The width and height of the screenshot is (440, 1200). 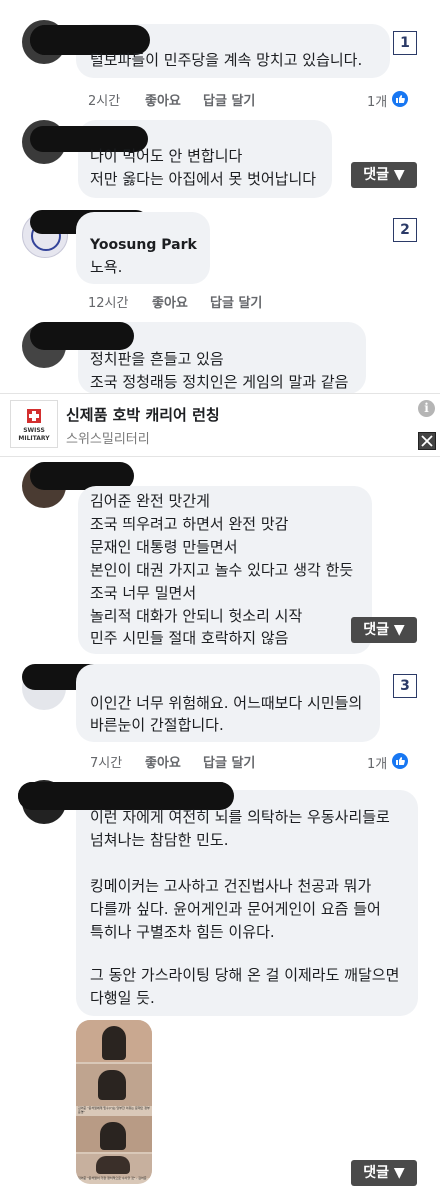 What do you see at coordinates (405, 686) in the screenshot?
I see `comment-number-badge: 3` at bounding box center [405, 686].